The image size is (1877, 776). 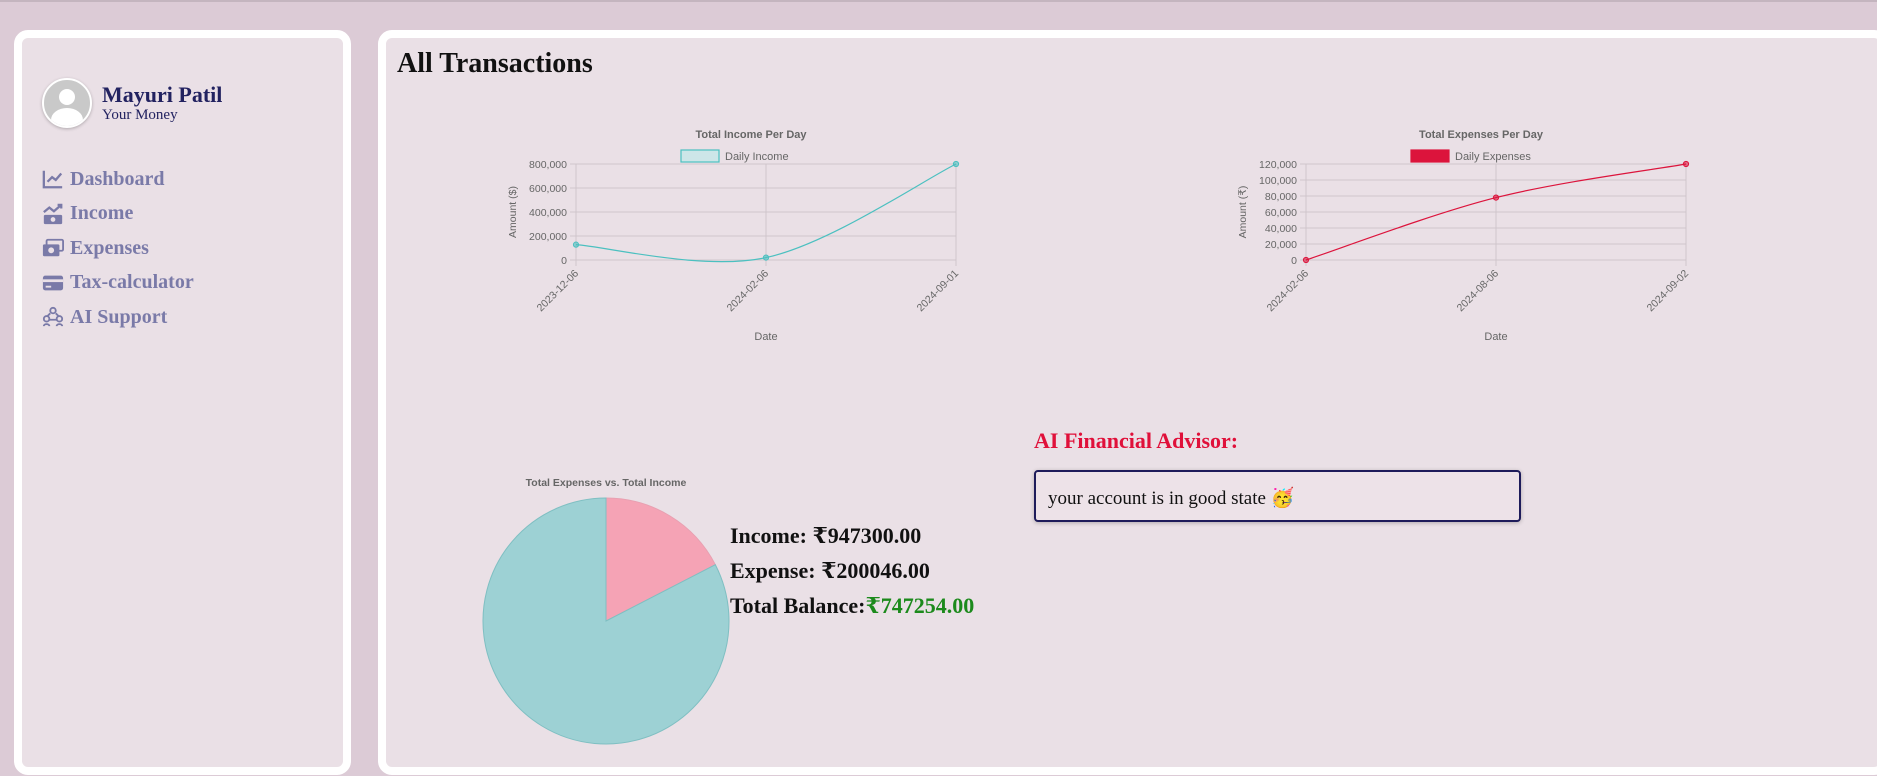 I want to click on y-tick-label: 60,000, so click(x=1281, y=213).